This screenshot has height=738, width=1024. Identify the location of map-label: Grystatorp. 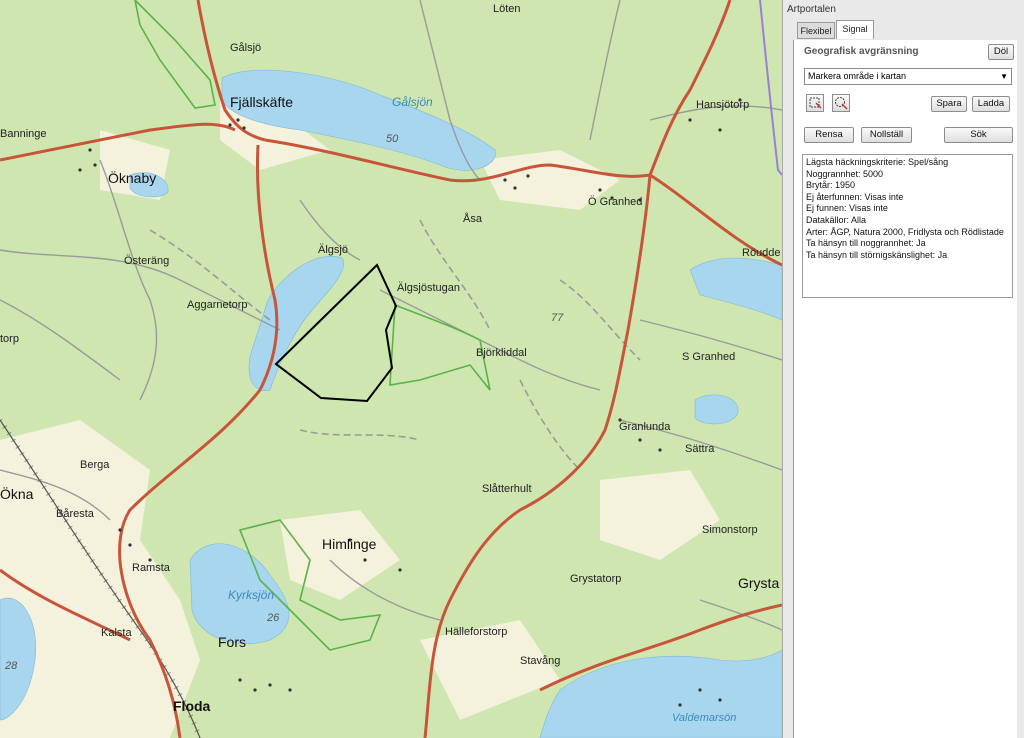
(596, 579).